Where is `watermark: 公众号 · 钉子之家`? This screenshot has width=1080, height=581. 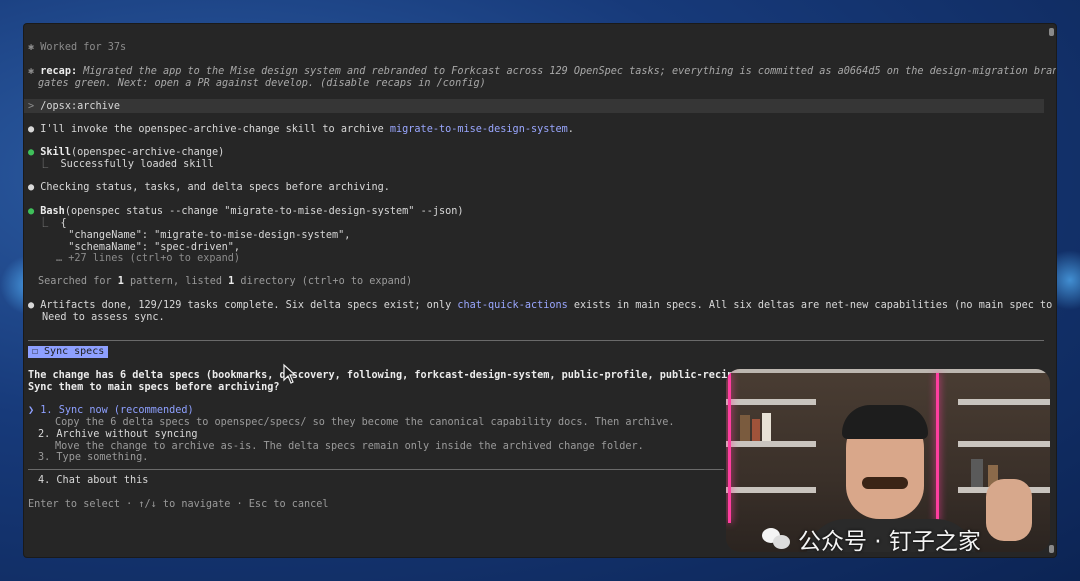
watermark: 公众号 · 钉子之家 is located at coordinates (871, 540).